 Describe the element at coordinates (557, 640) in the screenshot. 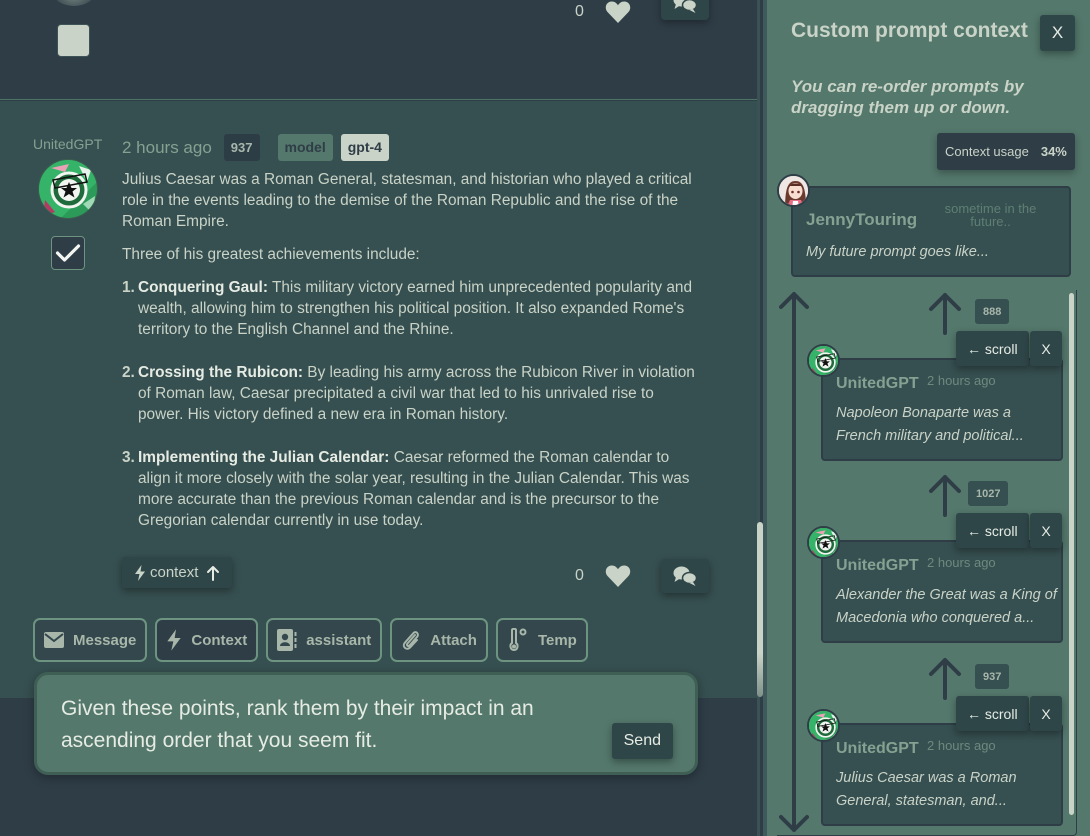

I see `temperature-label: Temp` at that location.